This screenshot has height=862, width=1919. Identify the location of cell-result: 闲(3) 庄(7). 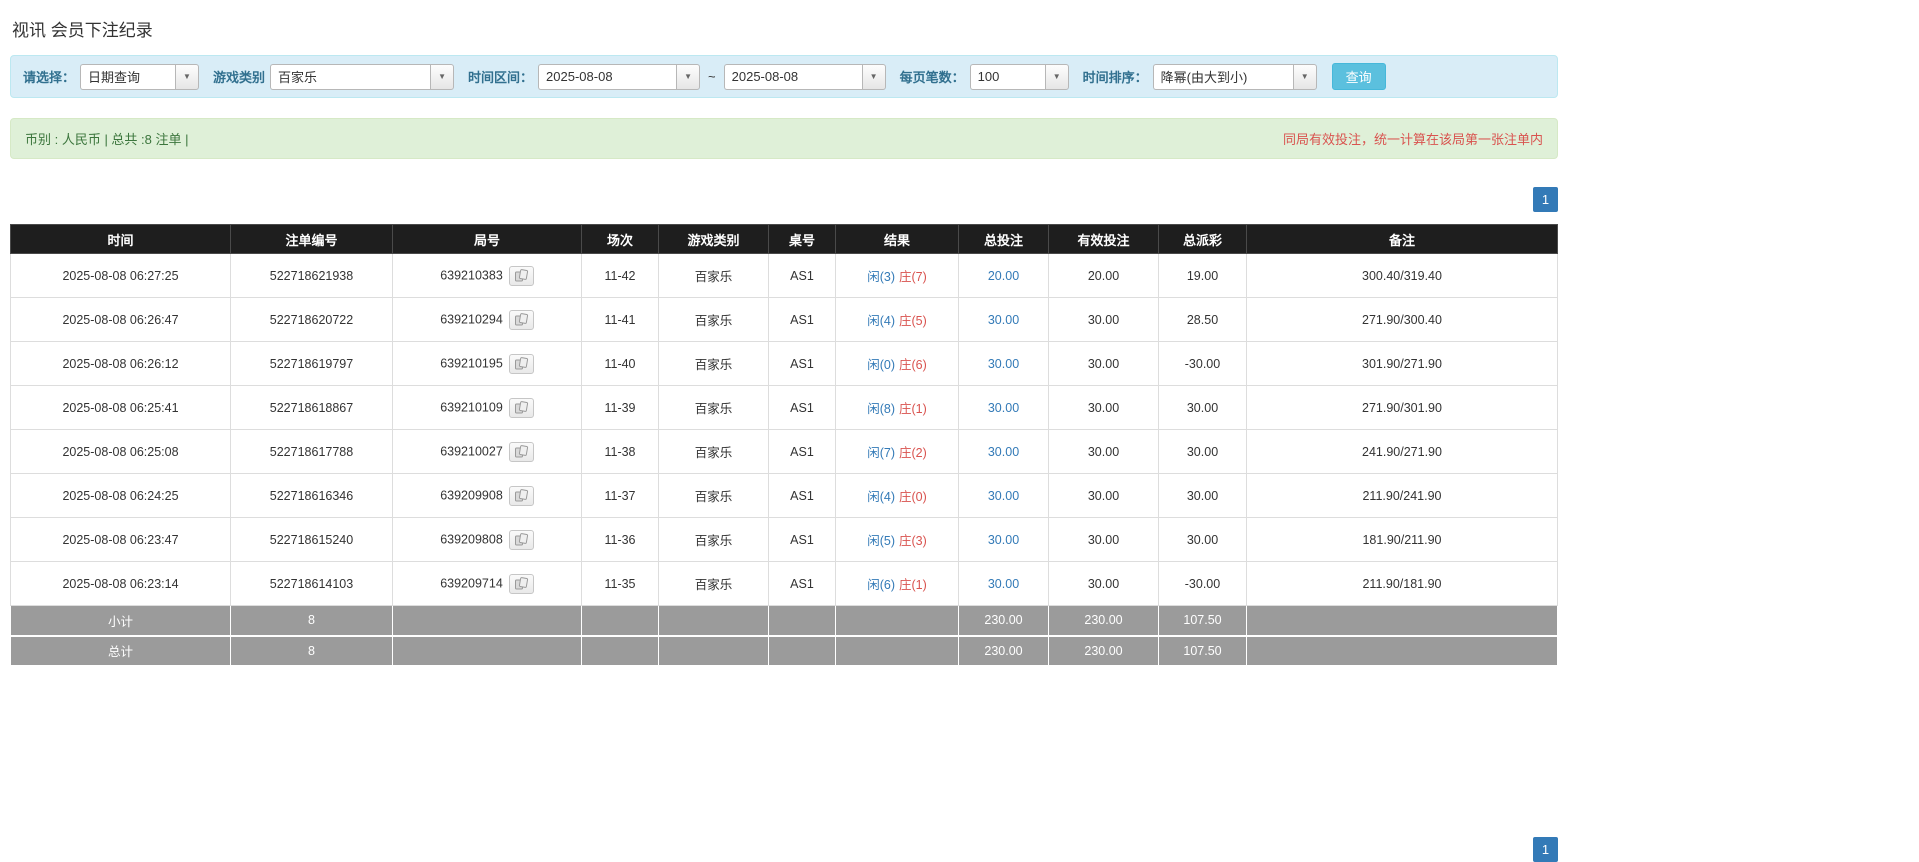
(897, 275).